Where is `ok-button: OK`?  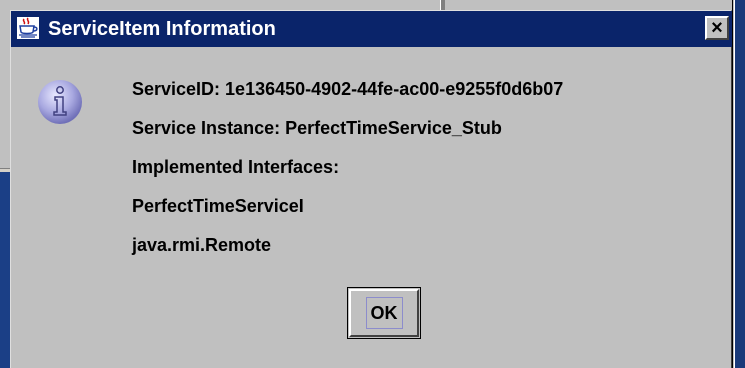 ok-button: OK is located at coordinates (384, 313).